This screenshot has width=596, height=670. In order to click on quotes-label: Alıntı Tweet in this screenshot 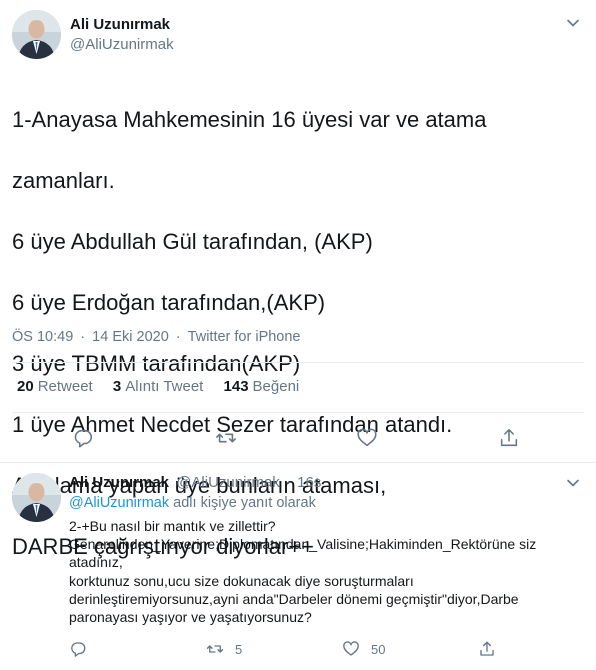, I will do `click(164, 386)`.